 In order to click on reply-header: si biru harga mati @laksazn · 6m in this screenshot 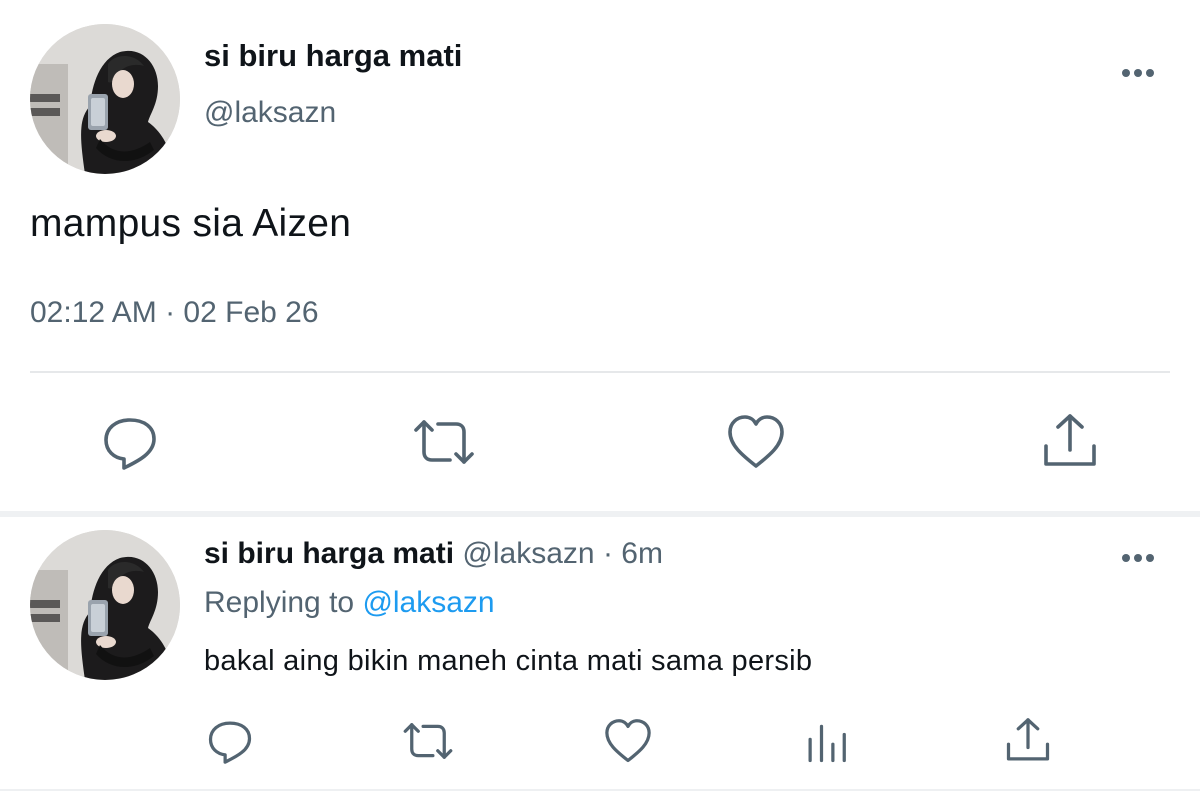, I will do `click(433, 554)`.